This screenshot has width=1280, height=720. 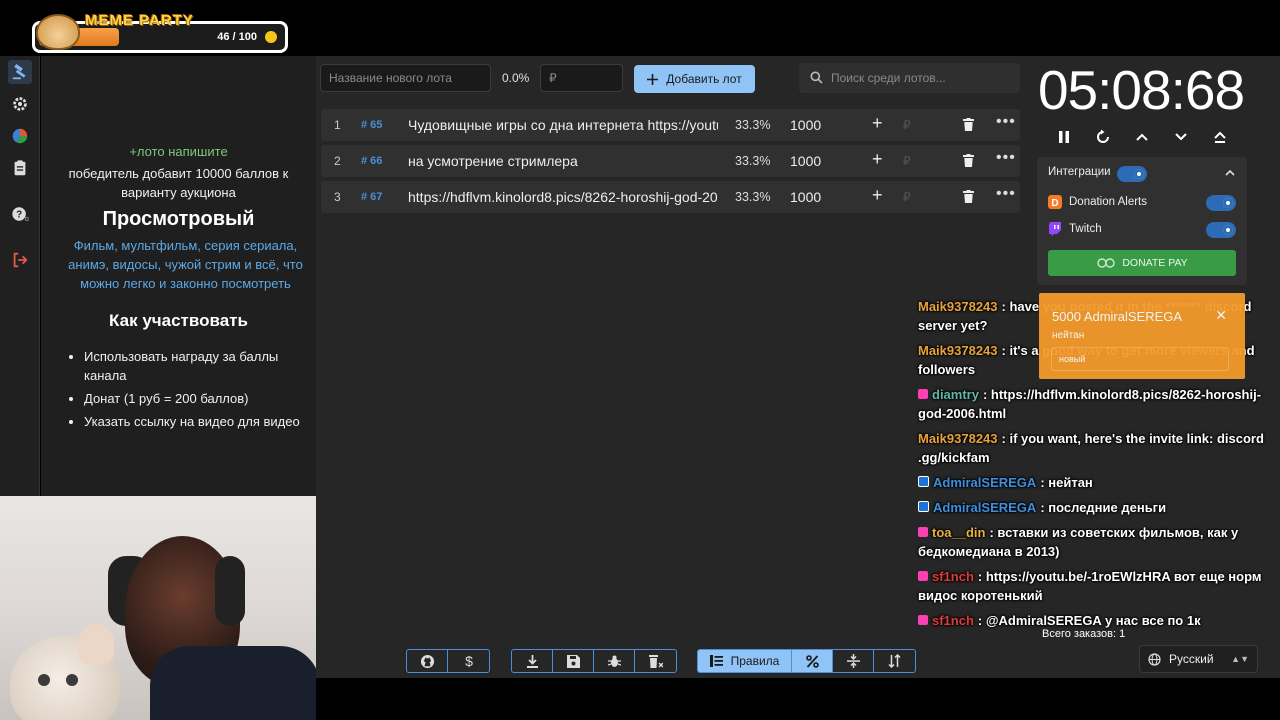 I want to click on lot-id: # 65, so click(x=371, y=125).